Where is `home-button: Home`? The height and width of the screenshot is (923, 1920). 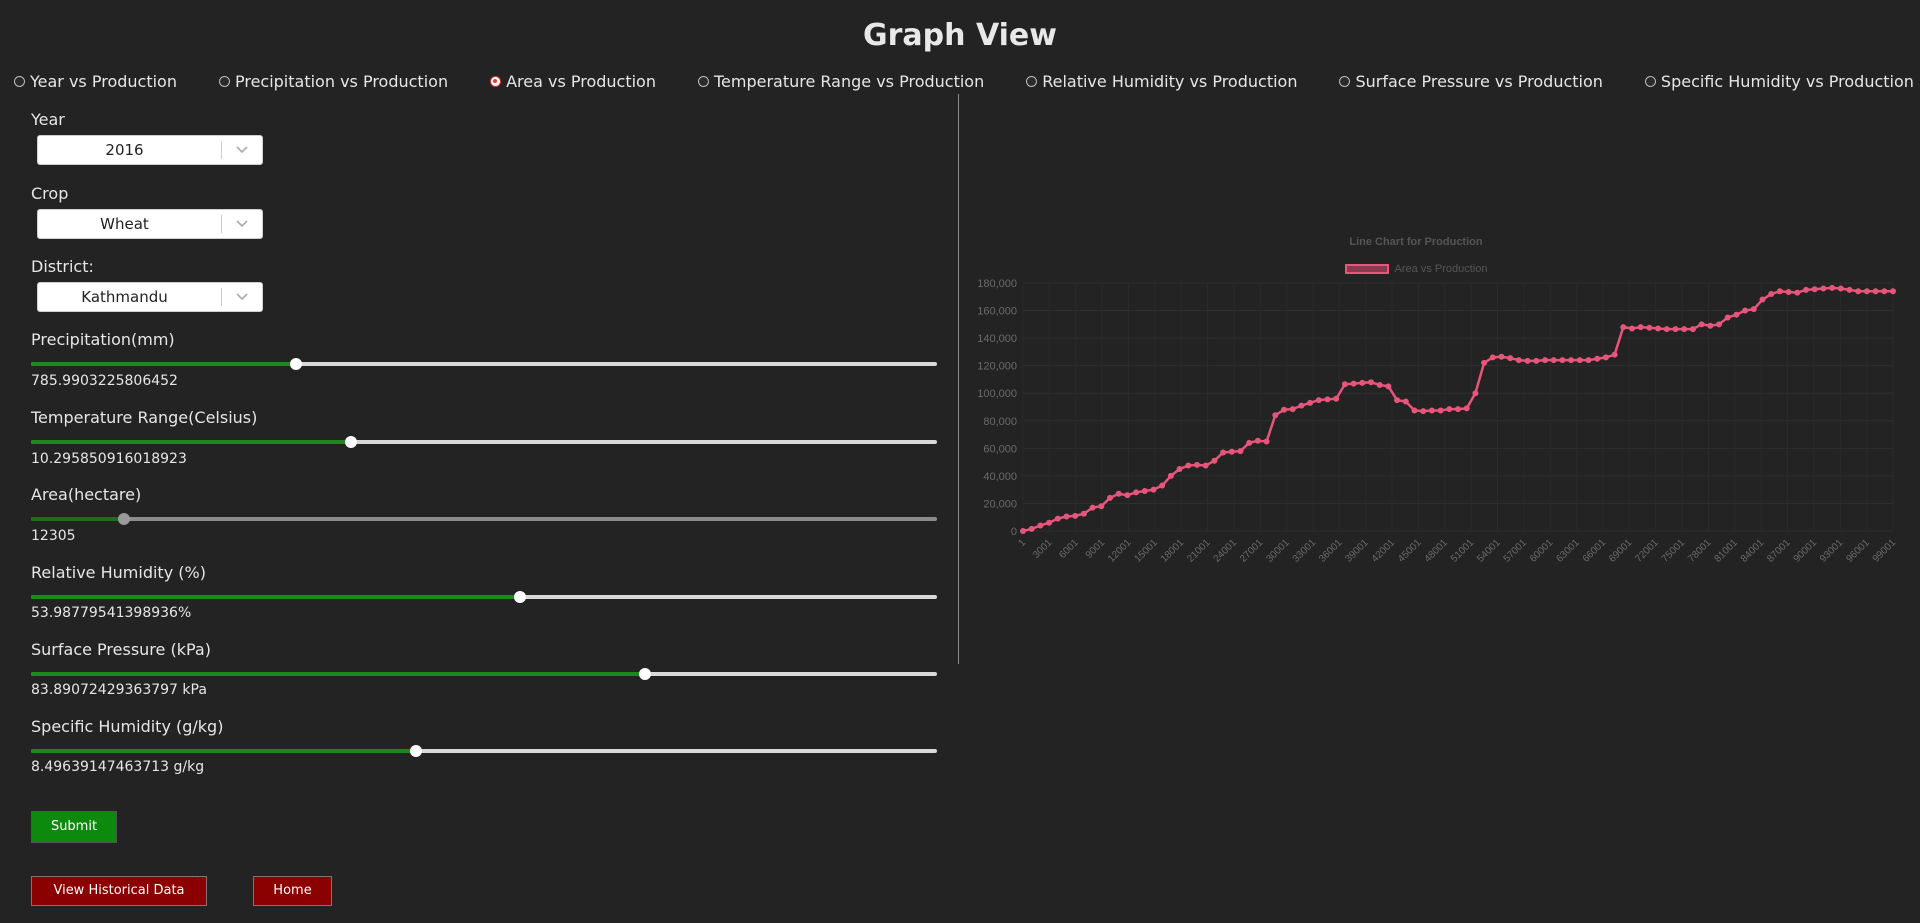
home-button: Home is located at coordinates (292, 891).